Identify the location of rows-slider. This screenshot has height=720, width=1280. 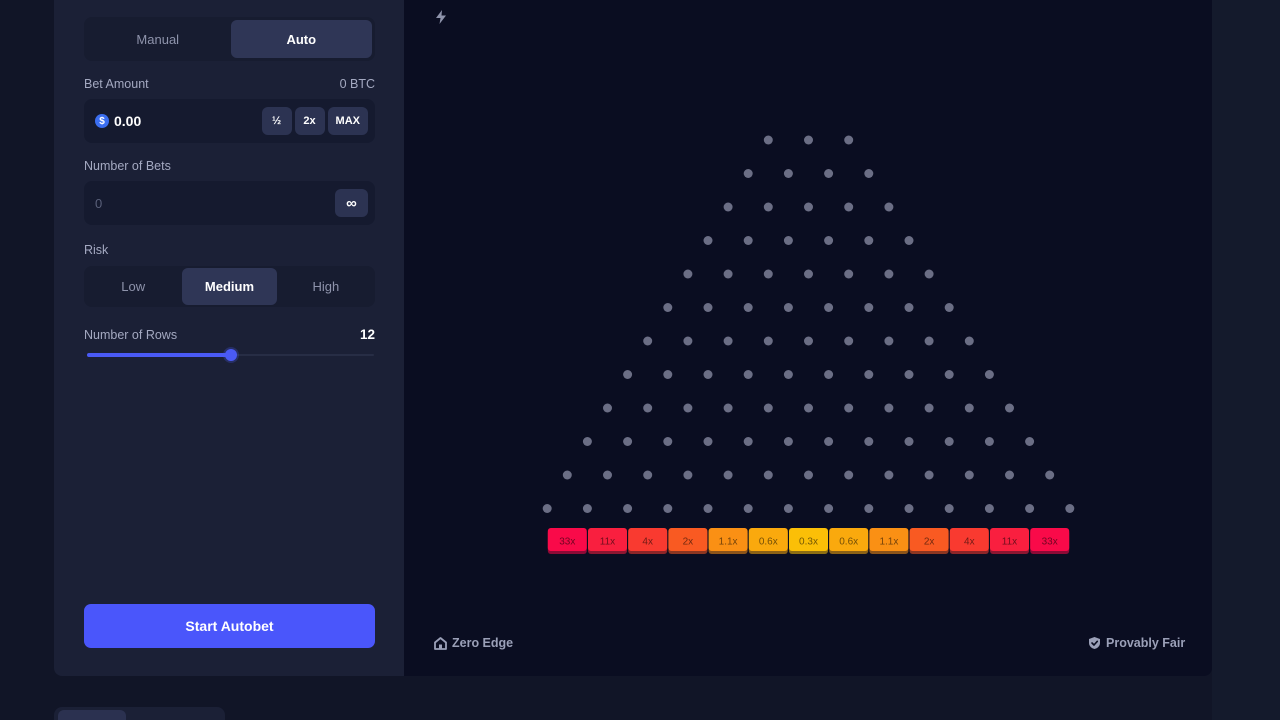
(230, 355).